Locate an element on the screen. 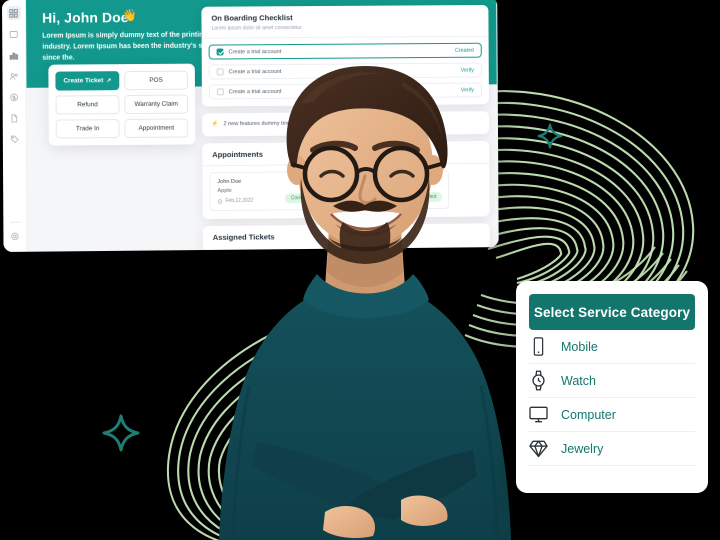 The image size is (720, 540). service-label-jewelry: Jewelry is located at coordinates (582, 448).